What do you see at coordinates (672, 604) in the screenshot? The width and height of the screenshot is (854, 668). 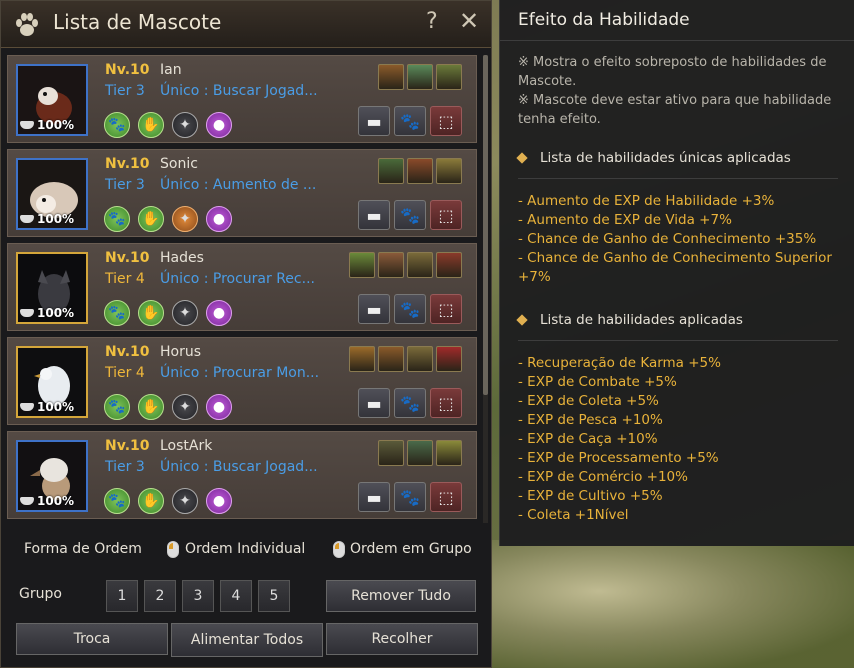 I see `background-scenery` at bounding box center [672, 604].